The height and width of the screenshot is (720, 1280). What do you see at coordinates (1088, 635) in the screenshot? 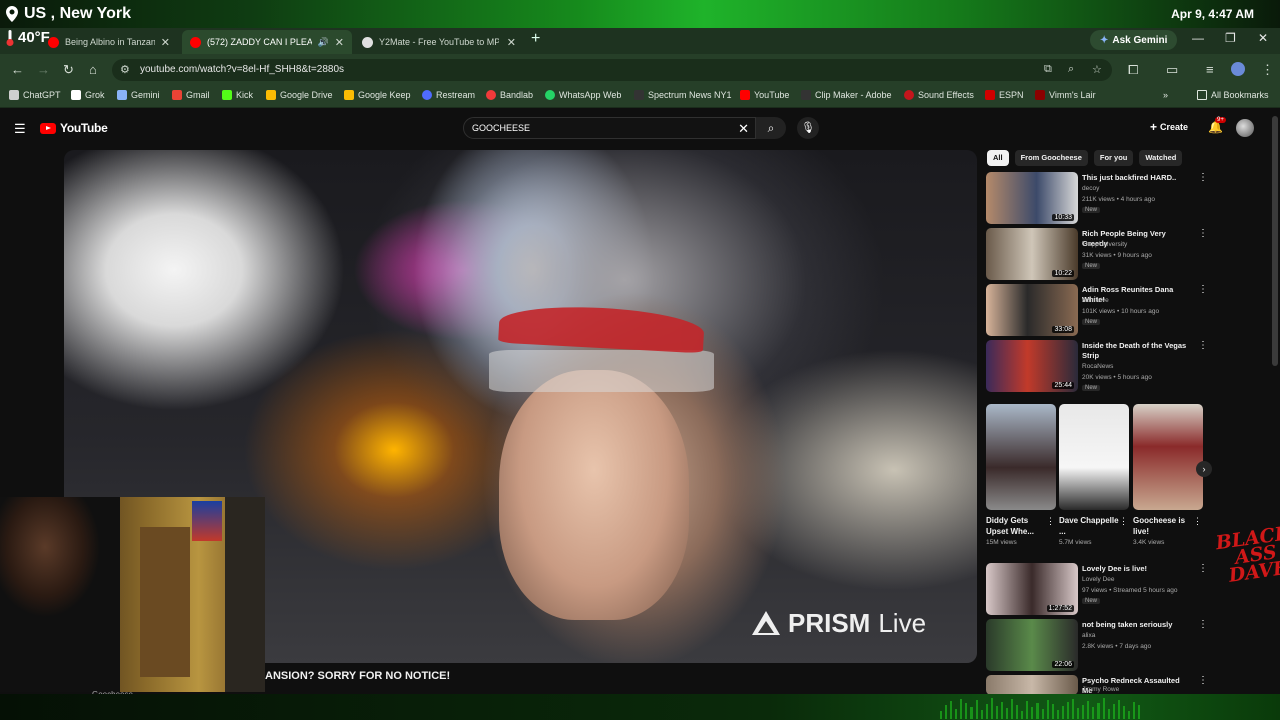
I see `rec-channel: alixa` at bounding box center [1088, 635].